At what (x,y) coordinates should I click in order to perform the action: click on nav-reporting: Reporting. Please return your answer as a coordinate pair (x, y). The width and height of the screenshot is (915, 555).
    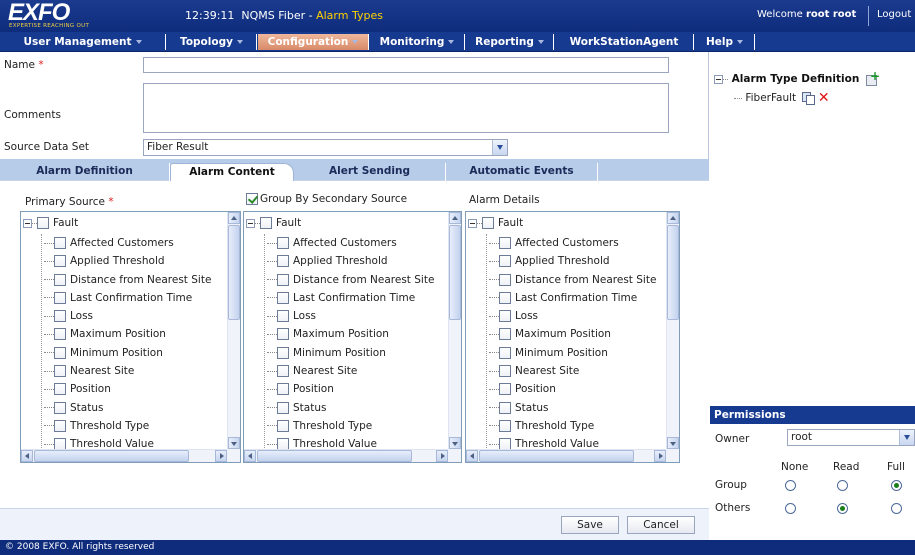
    Looking at the image, I should click on (510, 42).